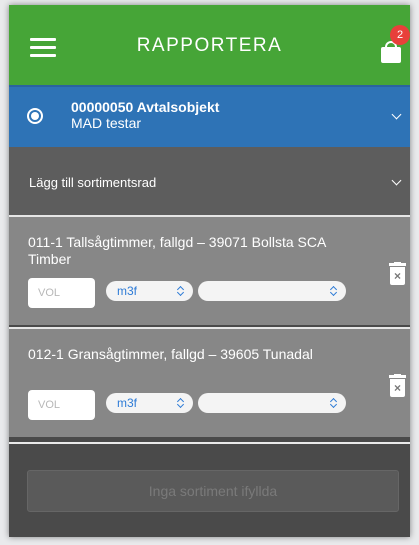  I want to click on contract-object-subtitle: MAD testar, so click(106, 123).